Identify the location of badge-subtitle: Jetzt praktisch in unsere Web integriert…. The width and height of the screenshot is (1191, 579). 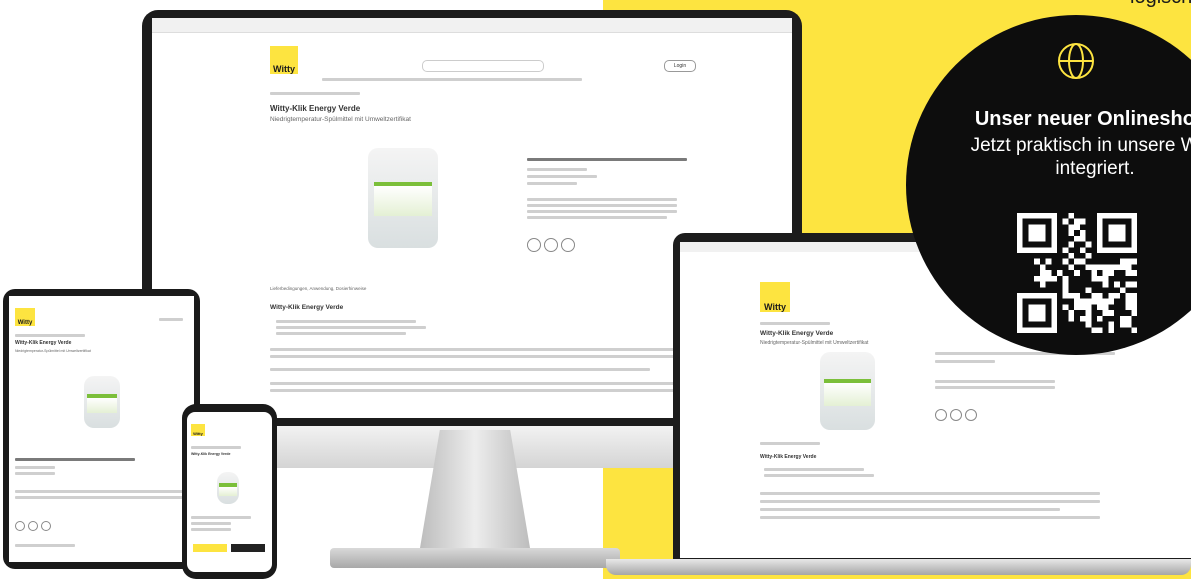
(1080, 157).